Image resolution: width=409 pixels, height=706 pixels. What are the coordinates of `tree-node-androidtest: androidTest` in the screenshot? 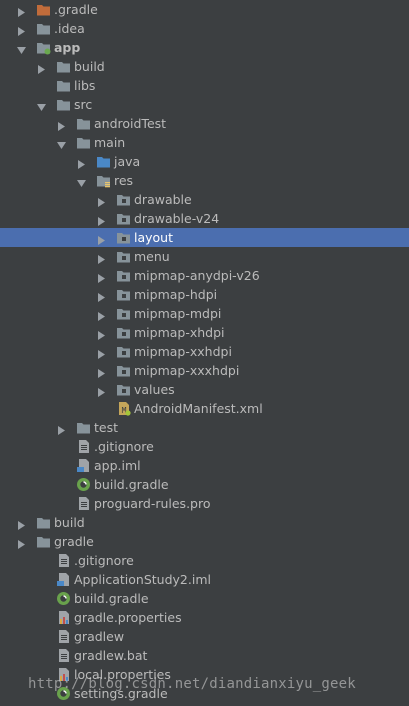 It's located at (204, 123).